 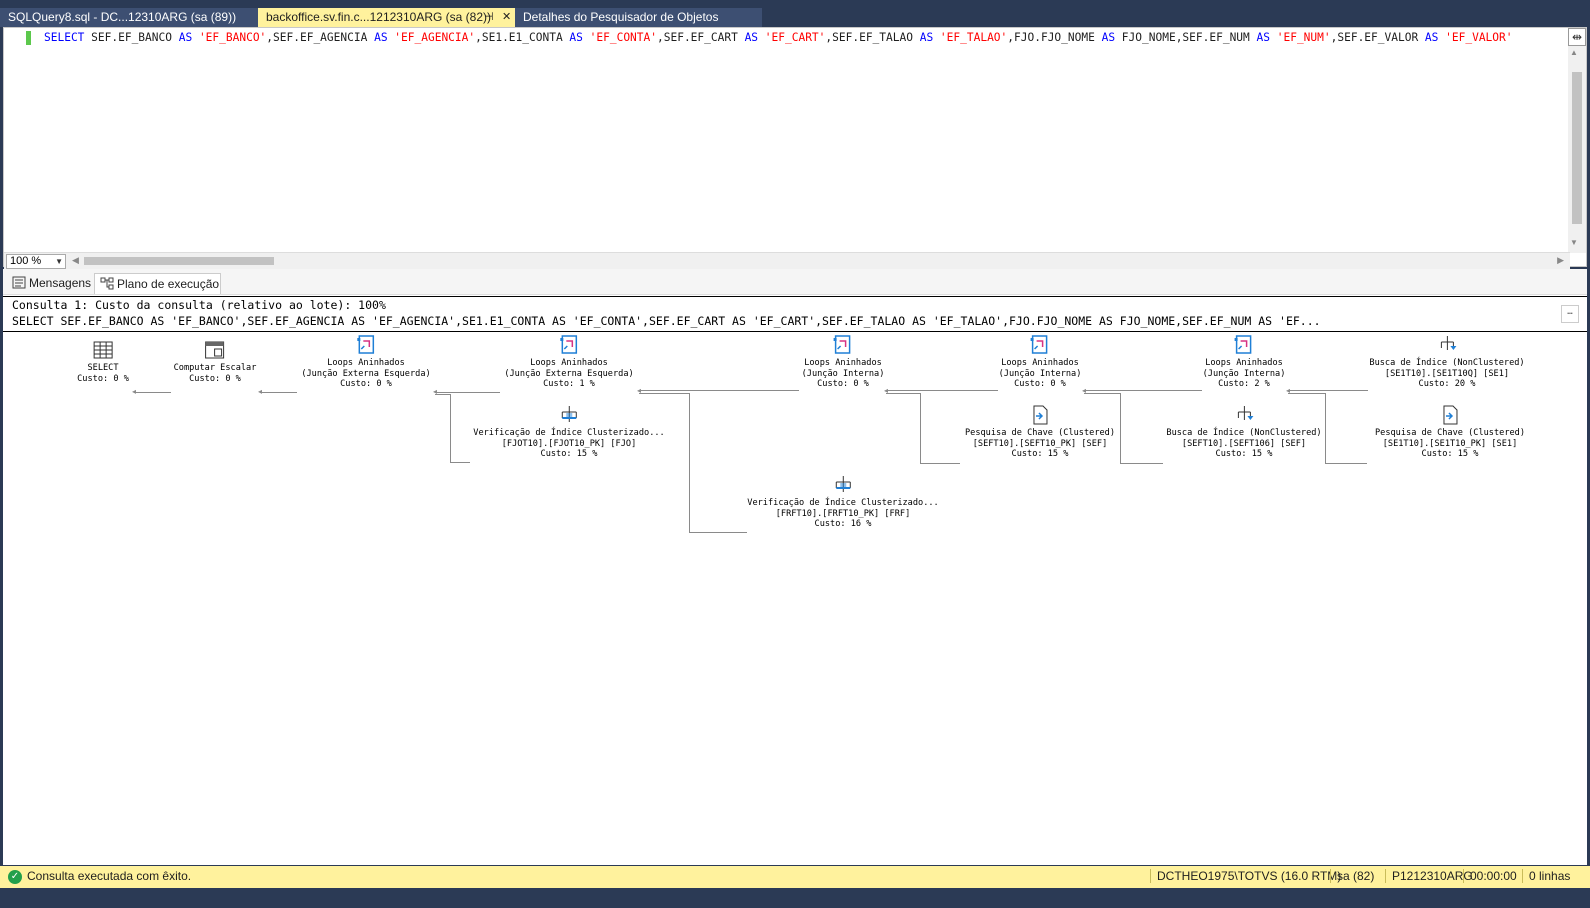 What do you see at coordinates (1450, 415) in the screenshot?
I see `key-lookup-icon` at bounding box center [1450, 415].